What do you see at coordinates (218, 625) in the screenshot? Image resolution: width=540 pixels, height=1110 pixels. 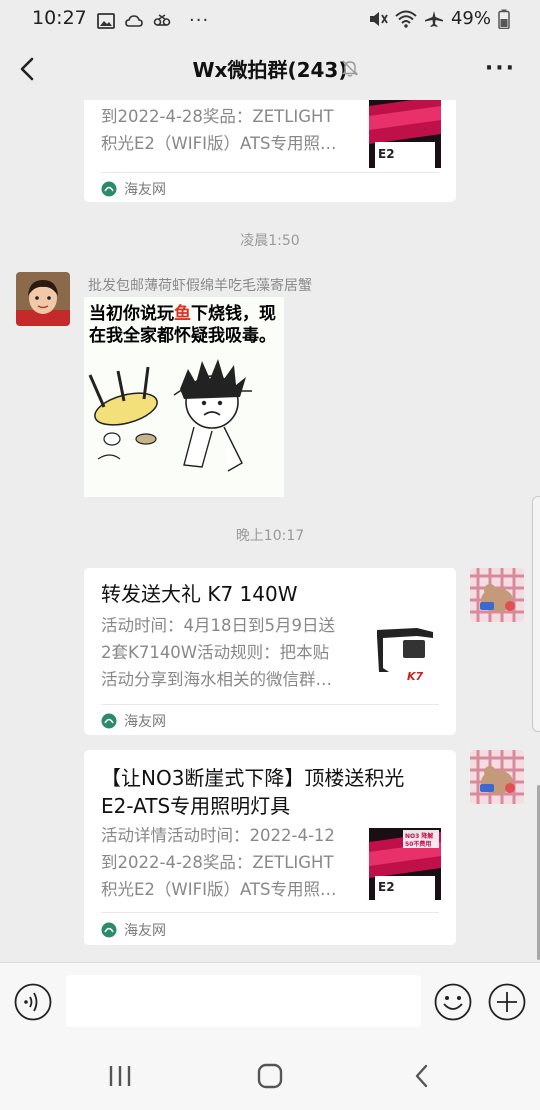 I see `card-desc-line: 活动时间：4月18日到5月9日送` at bounding box center [218, 625].